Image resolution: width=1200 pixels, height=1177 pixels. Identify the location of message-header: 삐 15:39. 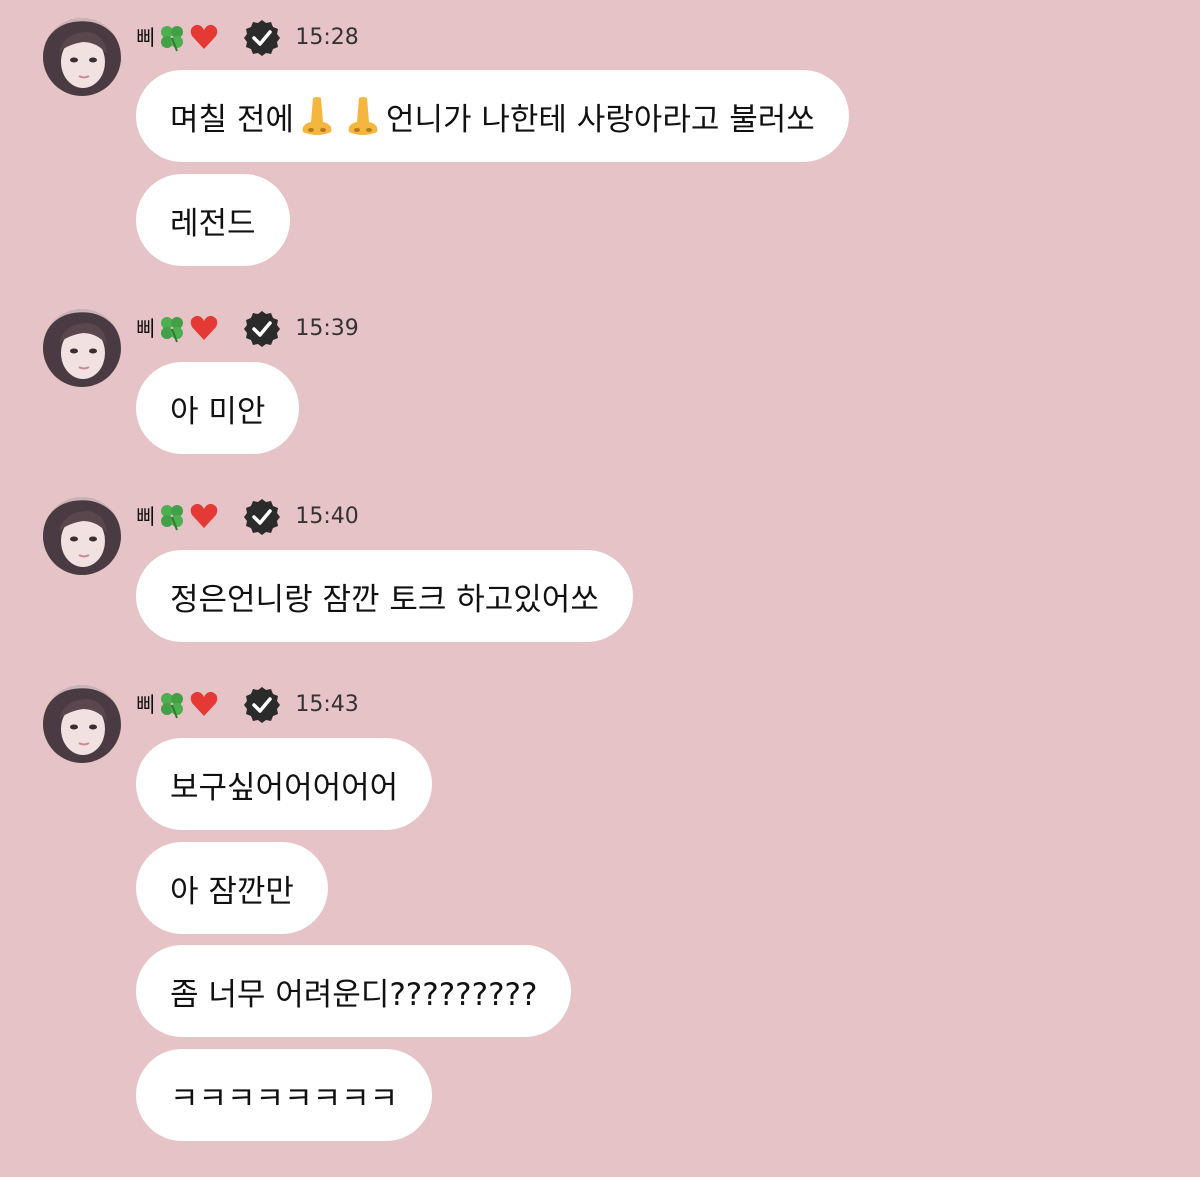
(247, 328).